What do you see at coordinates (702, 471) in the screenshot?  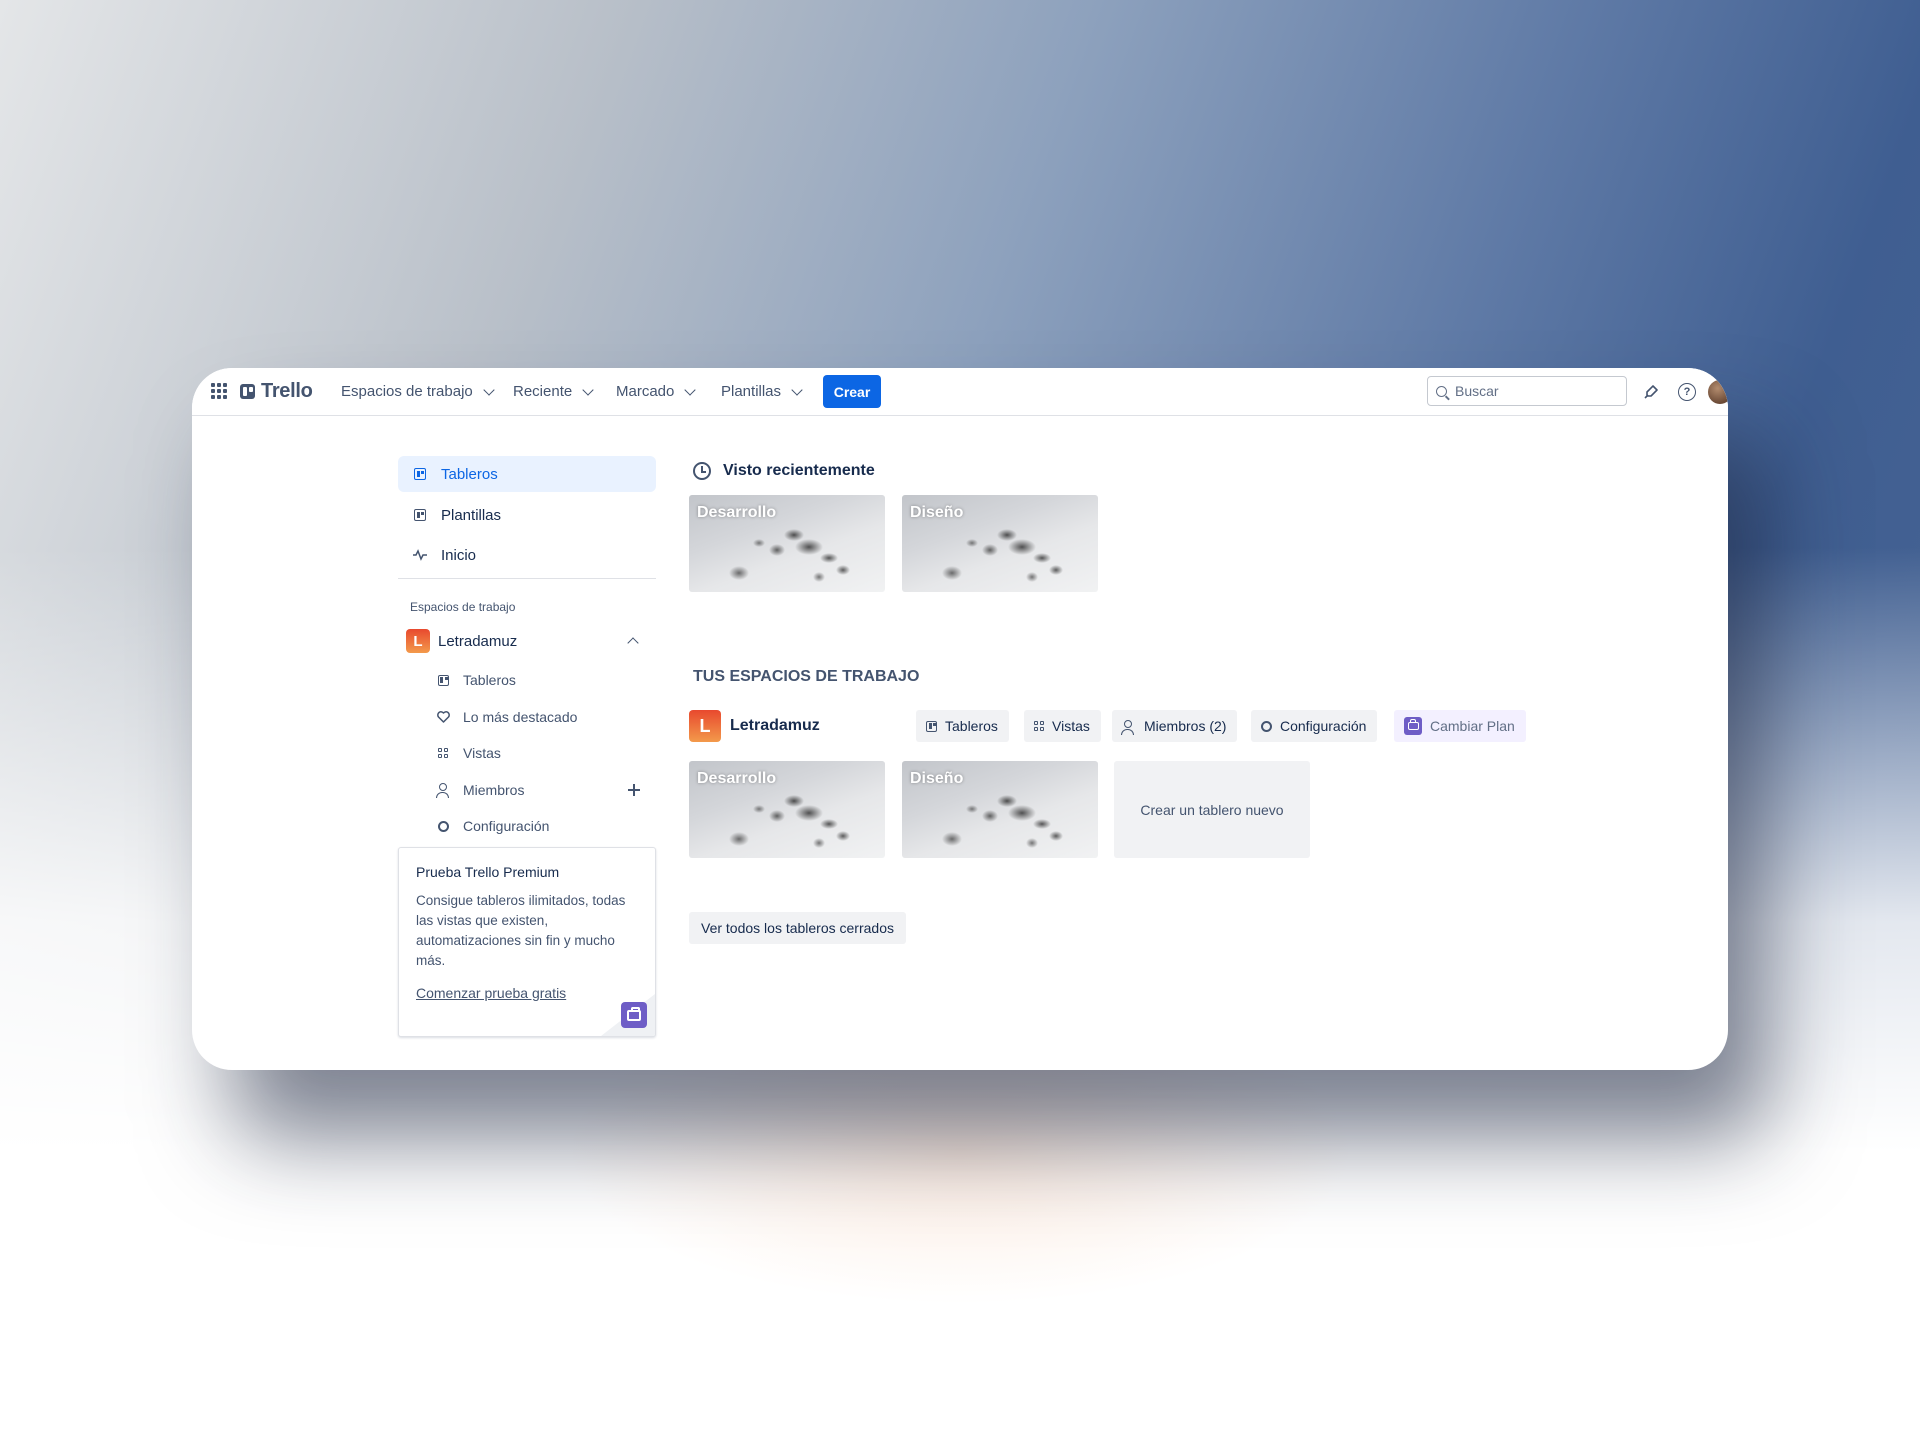 I see `clock-icon` at bounding box center [702, 471].